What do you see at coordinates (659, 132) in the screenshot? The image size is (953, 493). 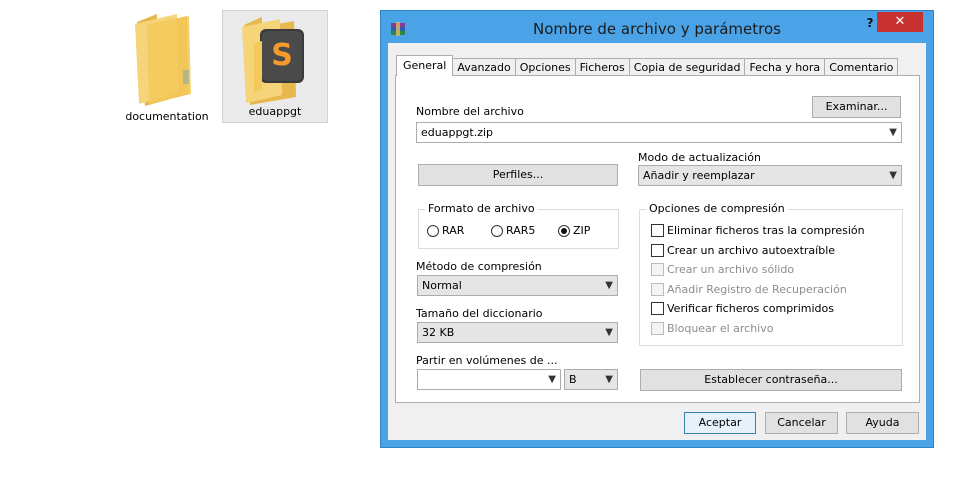 I see `filename-combobox: eduappgt.zip ▼` at bounding box center [659, 132].